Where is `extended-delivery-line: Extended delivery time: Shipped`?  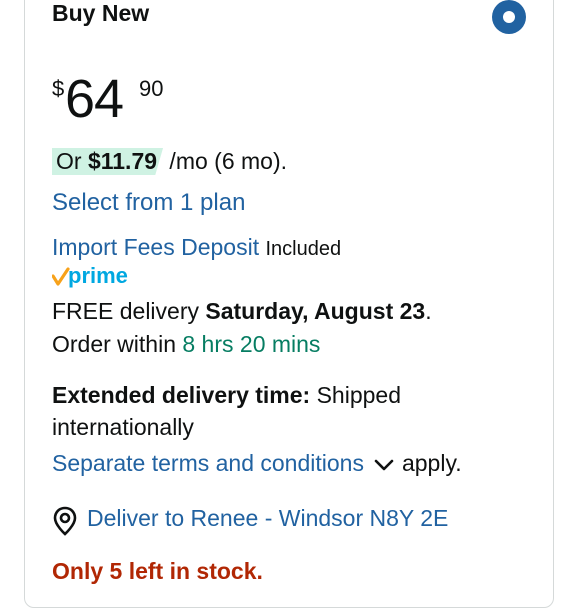 extended-delivery-line: Extended delivery time: Shipped is located at coordinates (226, 395).